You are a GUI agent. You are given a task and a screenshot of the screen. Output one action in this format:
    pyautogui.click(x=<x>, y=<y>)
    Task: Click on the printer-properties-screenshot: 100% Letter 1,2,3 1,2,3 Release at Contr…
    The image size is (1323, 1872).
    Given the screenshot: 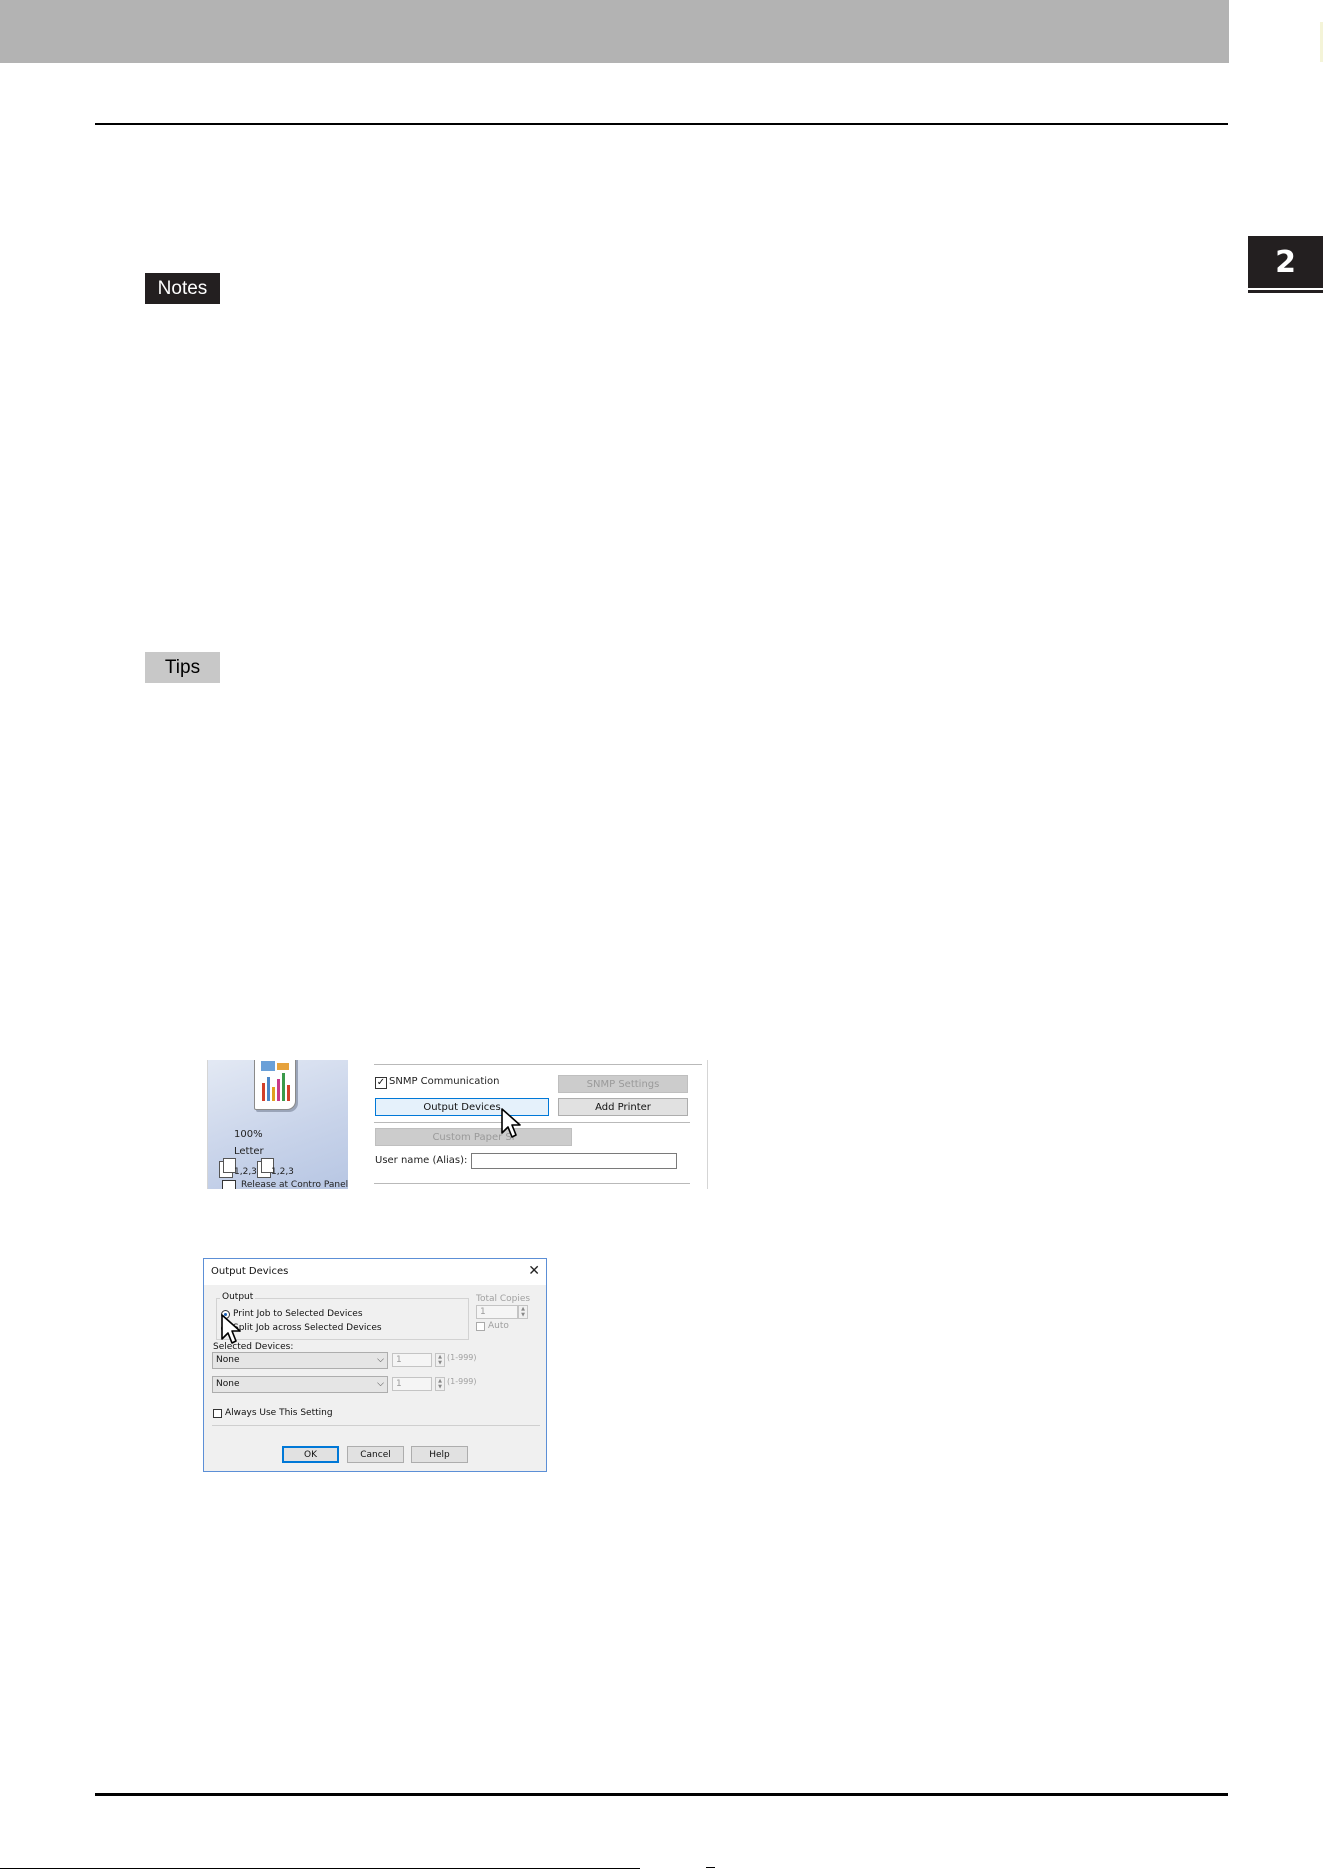 What is the action you would take?
    pyautogui.click(x=457, y=1124)
    